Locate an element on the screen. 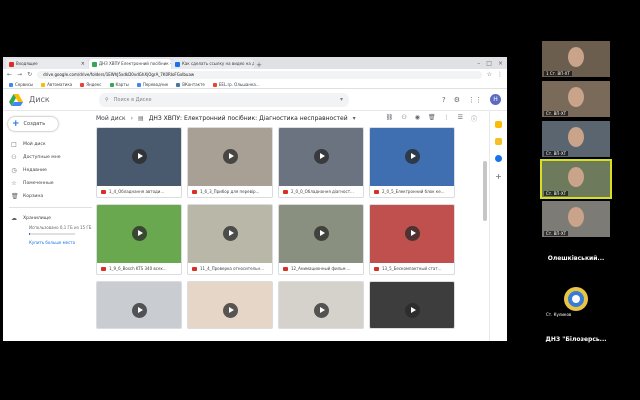  bookmark-icon is located at coordinates (214, 84).